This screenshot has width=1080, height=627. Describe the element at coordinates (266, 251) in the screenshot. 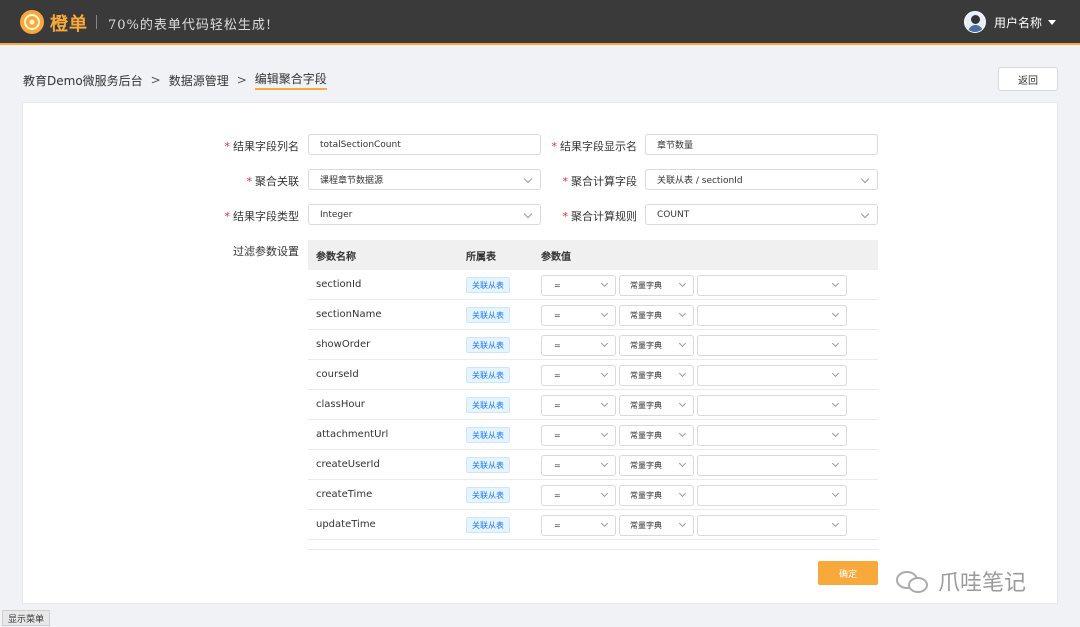

I see `filter-params-label: 过滤参数设置` at that location.